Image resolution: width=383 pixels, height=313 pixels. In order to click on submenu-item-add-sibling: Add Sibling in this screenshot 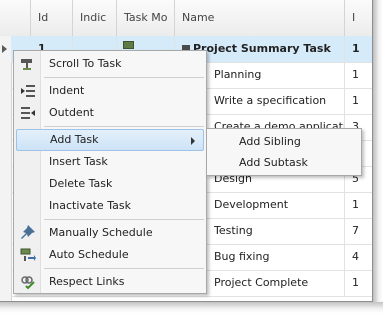, I will do `click(284, 141)`.